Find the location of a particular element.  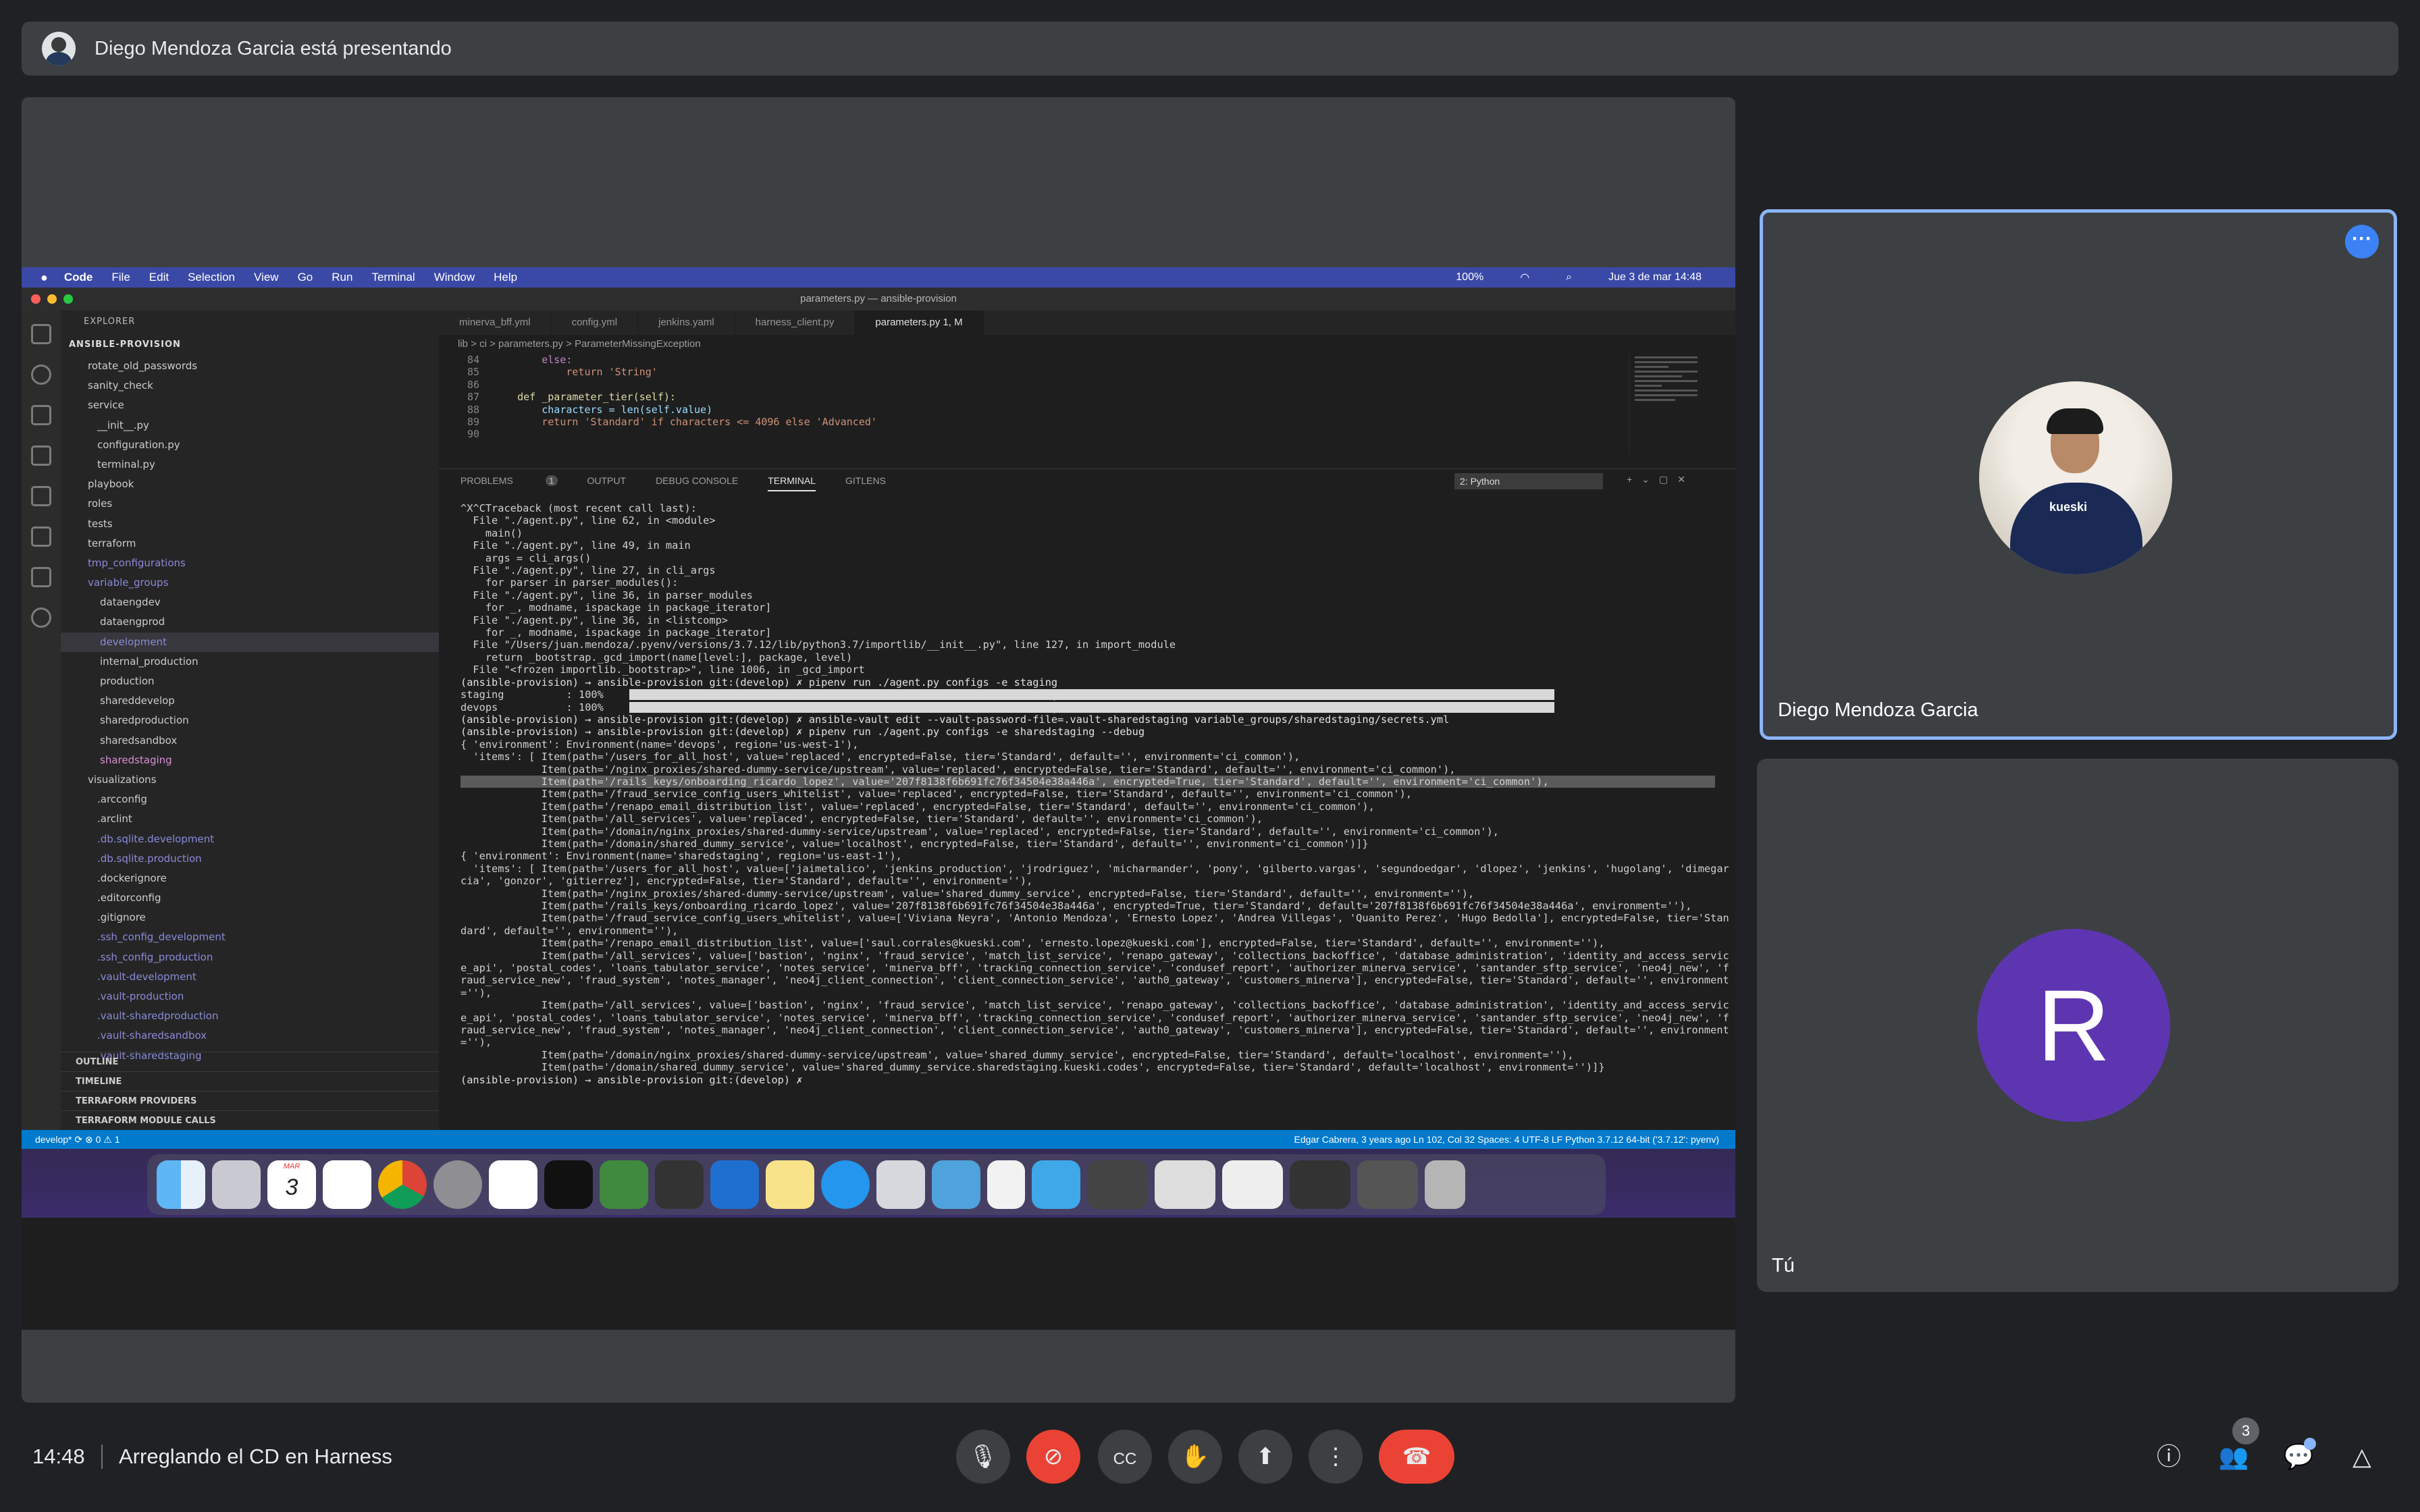

tree-item: configuration.py is located at coordinates (250, 445).